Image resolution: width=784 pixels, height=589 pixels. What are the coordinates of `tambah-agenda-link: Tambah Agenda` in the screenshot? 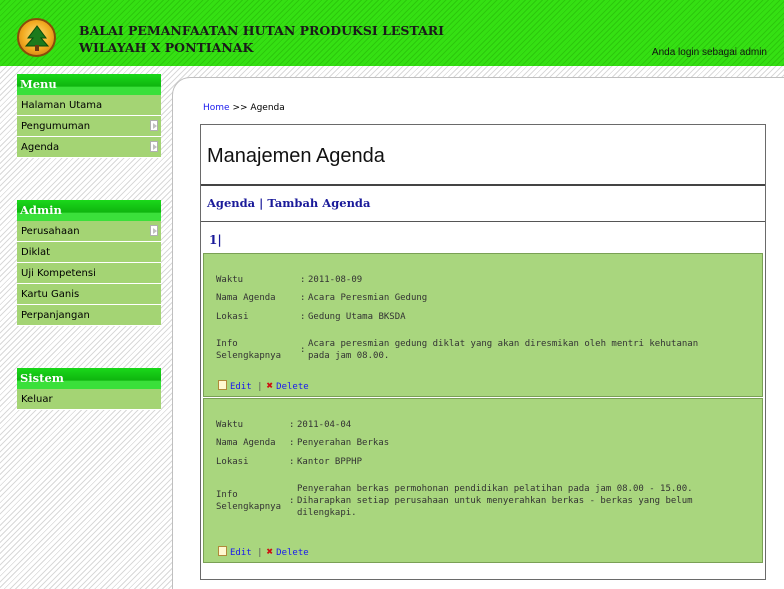 It's located at (318, 203).